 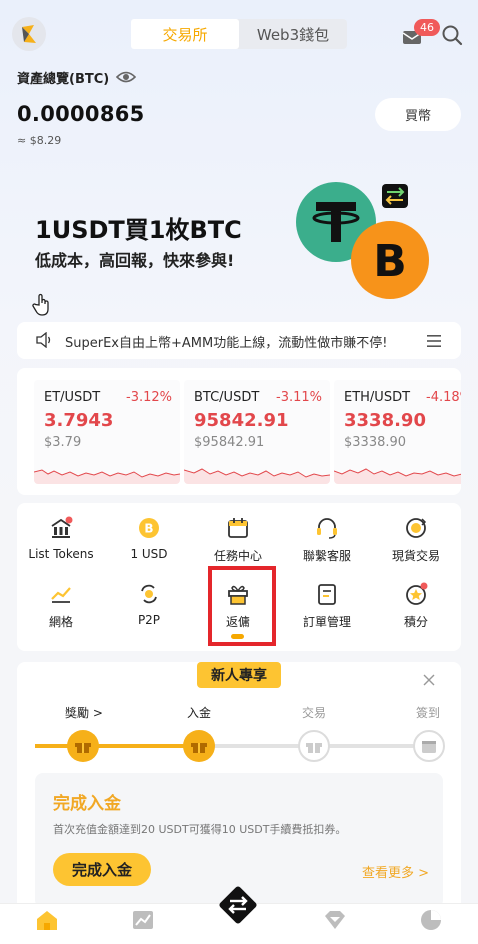 What do you see at coordinates (63, 442) in the screenshot?
I see `market-price-usd: $3.79` at bounding box center [63, 442].